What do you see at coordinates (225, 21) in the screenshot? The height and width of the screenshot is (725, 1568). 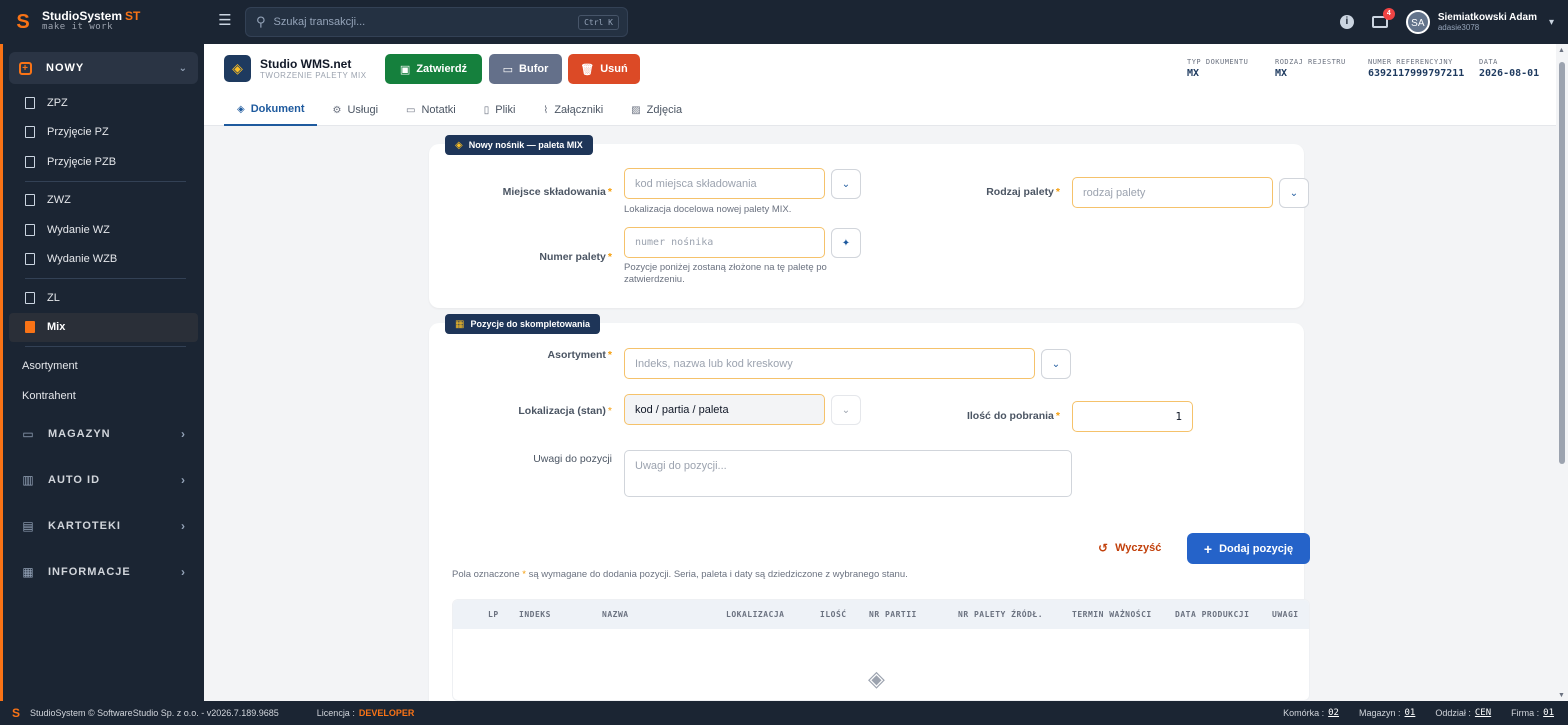 I see `menu-collapse-icon: ☰` at bounding box center [225, 21].